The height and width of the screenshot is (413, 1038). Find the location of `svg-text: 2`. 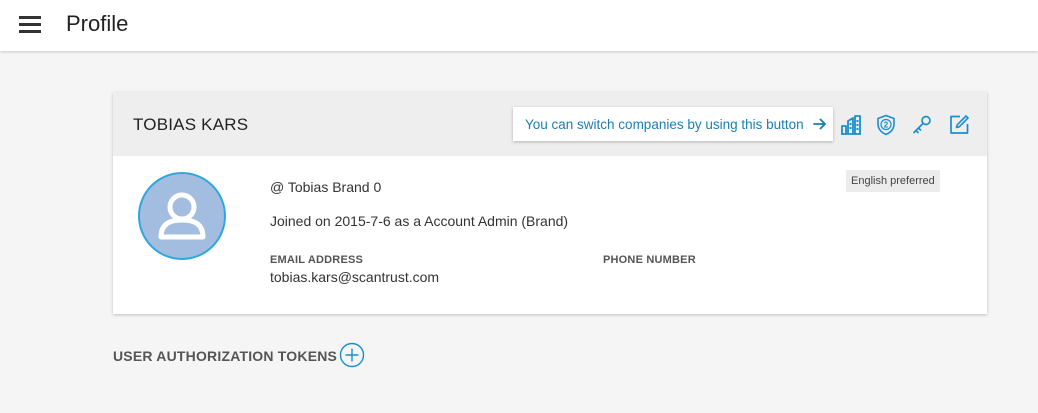

svg-text: 2 is located at coordinates (886, 125).